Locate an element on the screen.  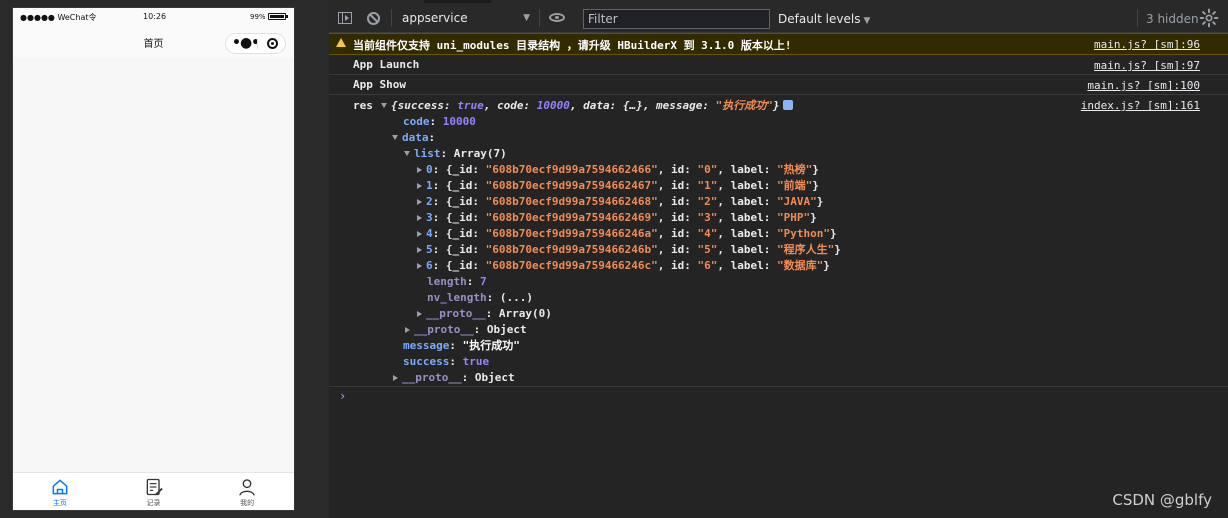
log-text: App Launch is located at coordinates (386, 64).